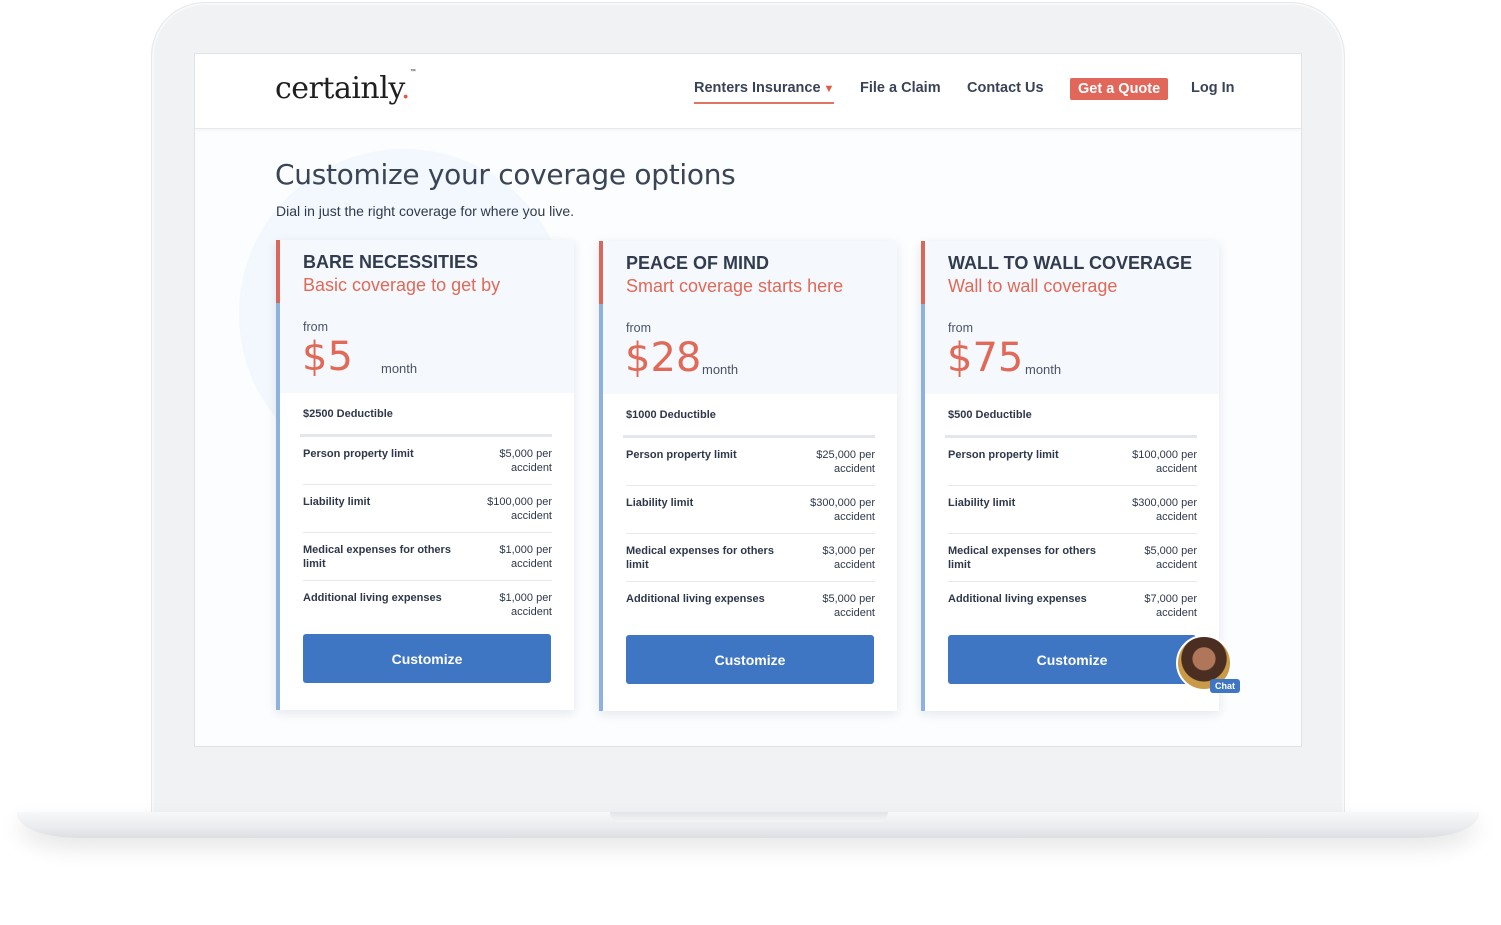  I want to click on page-title: Customize your coverage options, so click(505, 174).